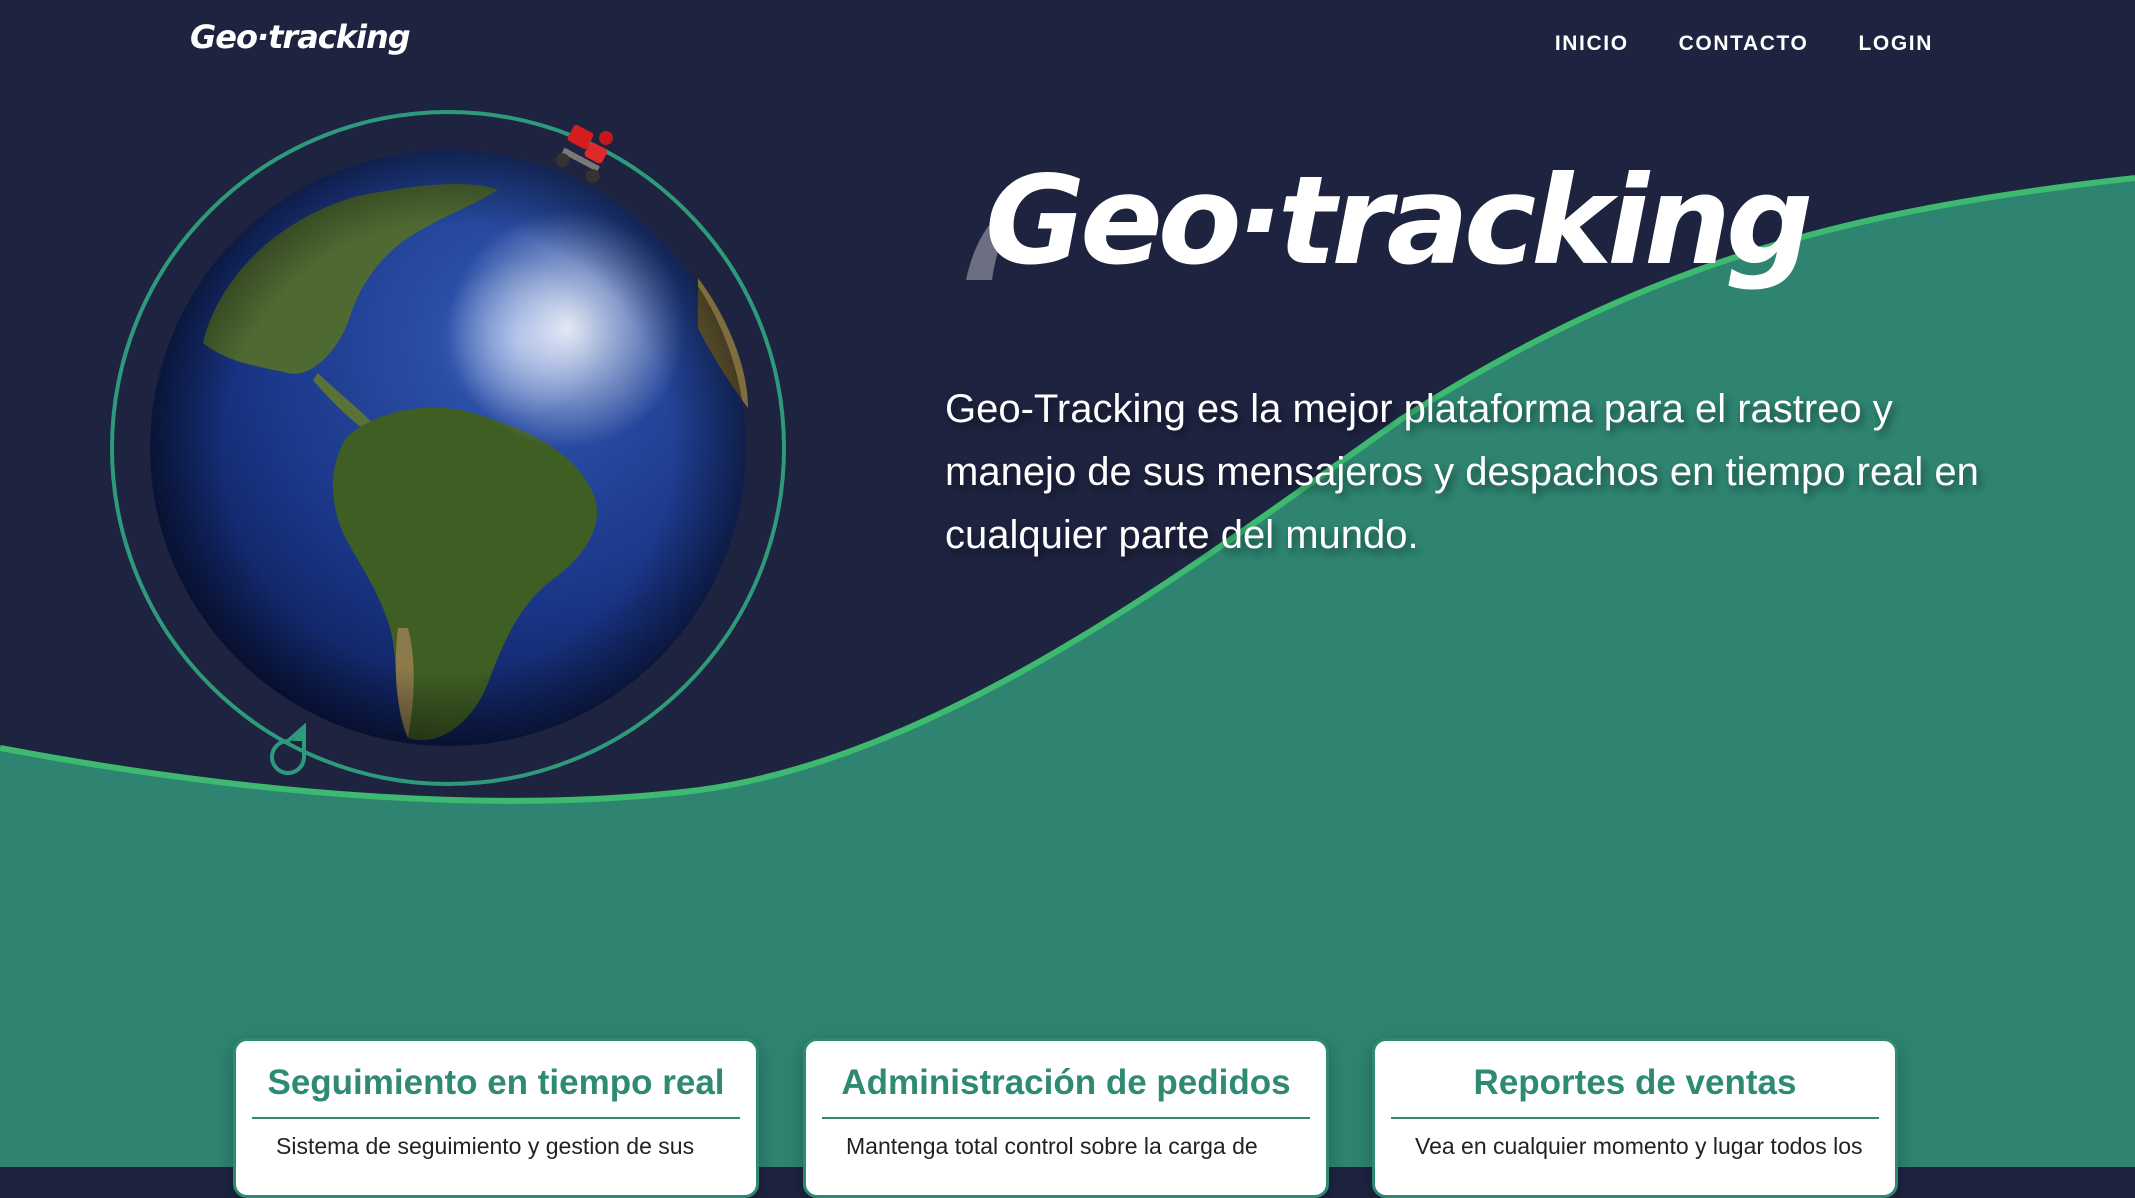 The height and width of the screenshot is (1198, 2135). I want to click on feature-card-text: Mantenga total control sobre la carga de, so click(1052, 1146).